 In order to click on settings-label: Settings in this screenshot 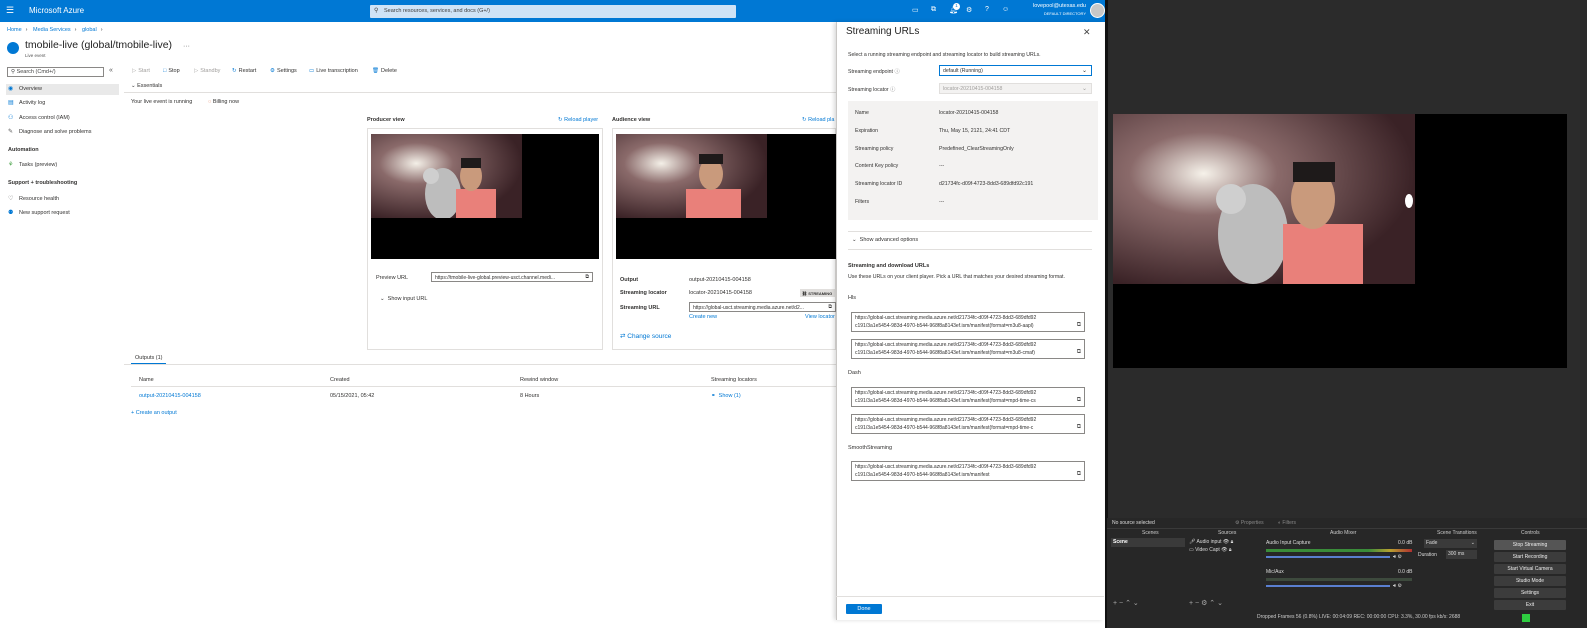, I will do `click(286, 71)`.